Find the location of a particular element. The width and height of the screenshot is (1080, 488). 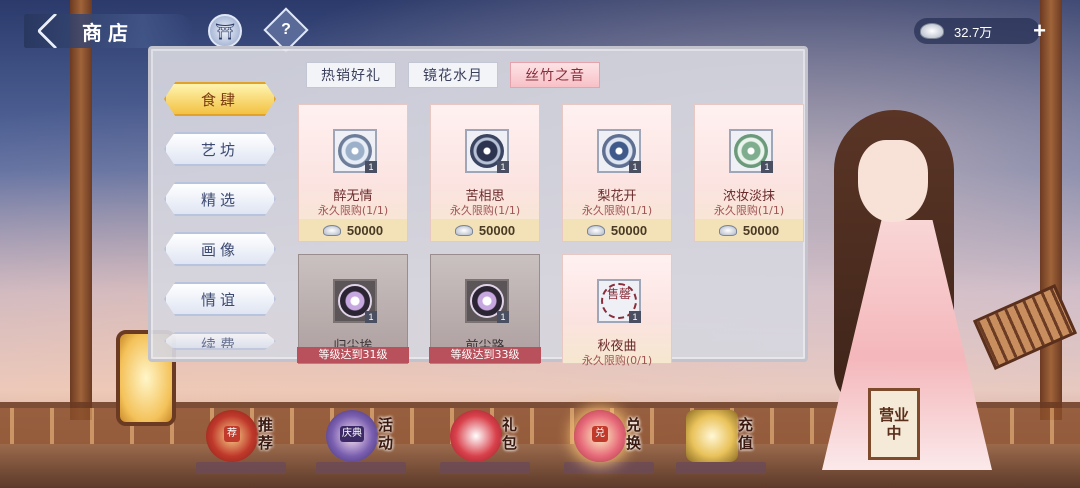

category-portrait: 画像 is located at coordinates (220, 249).